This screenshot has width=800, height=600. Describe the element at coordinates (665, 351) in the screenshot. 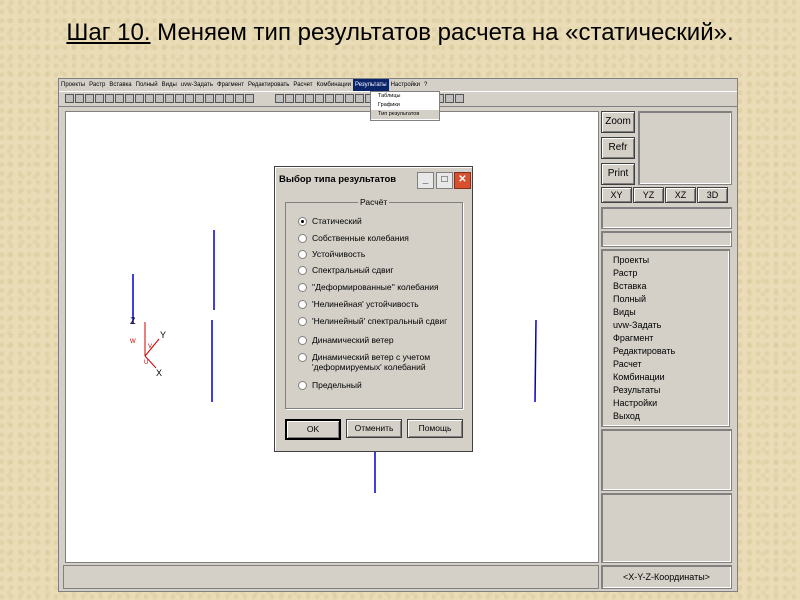

I see `side-menu-item: Редактировать` at that location.